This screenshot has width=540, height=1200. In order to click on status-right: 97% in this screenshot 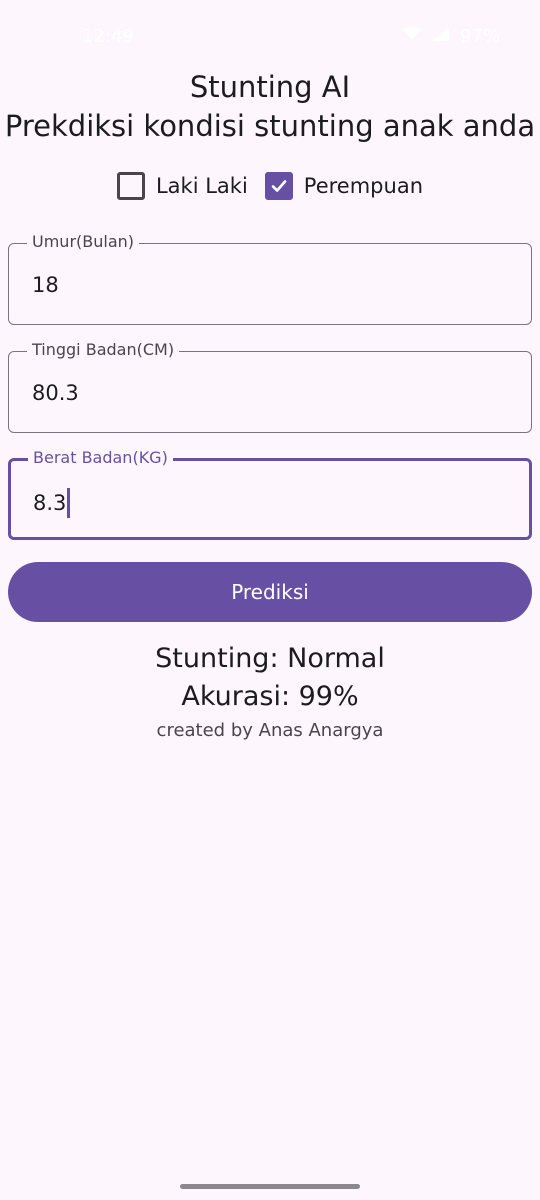, I will do `click(451, 36)`.